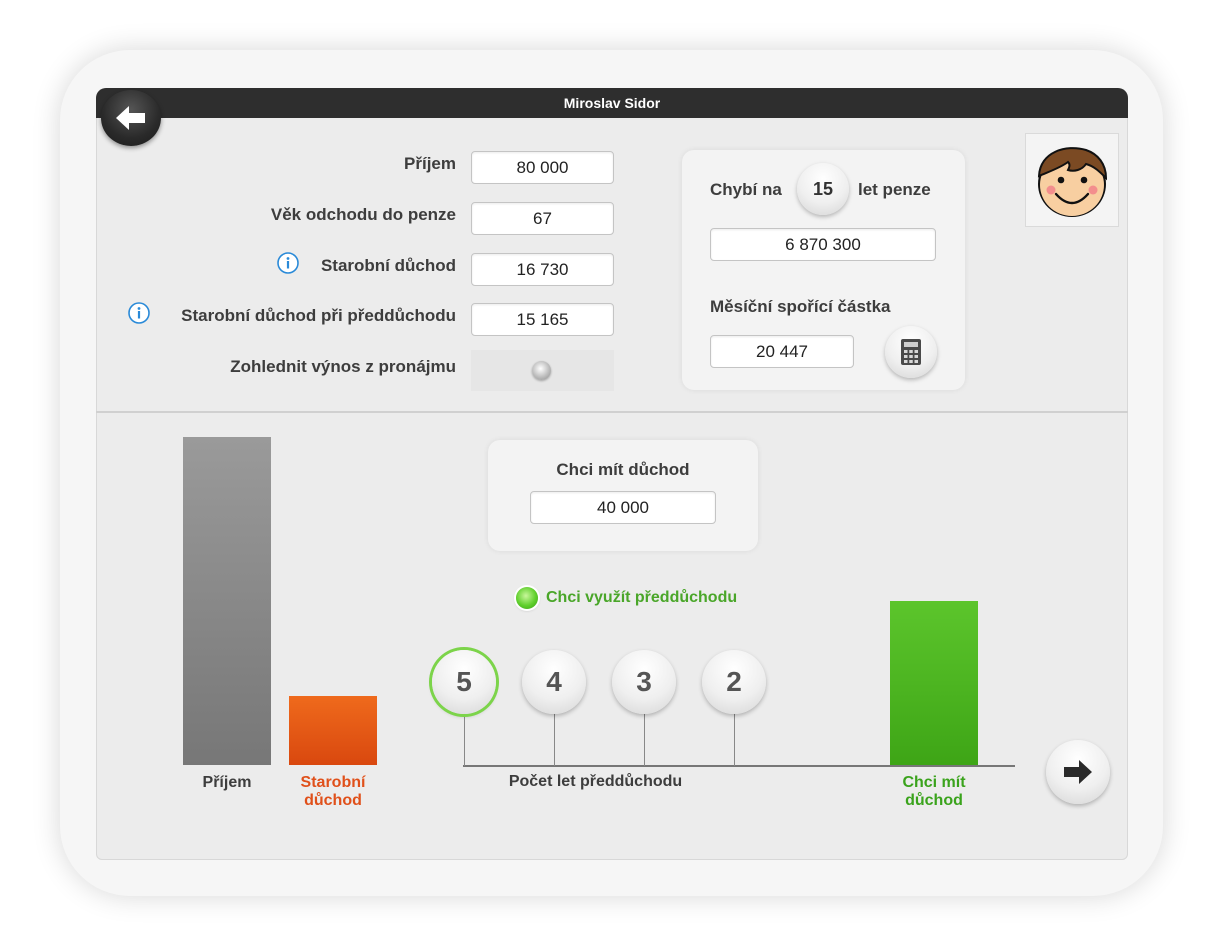 The width and height of the screenshot is (1223, 946). I want to click on user-name: Miroslav Sidor, so click(612, 103).